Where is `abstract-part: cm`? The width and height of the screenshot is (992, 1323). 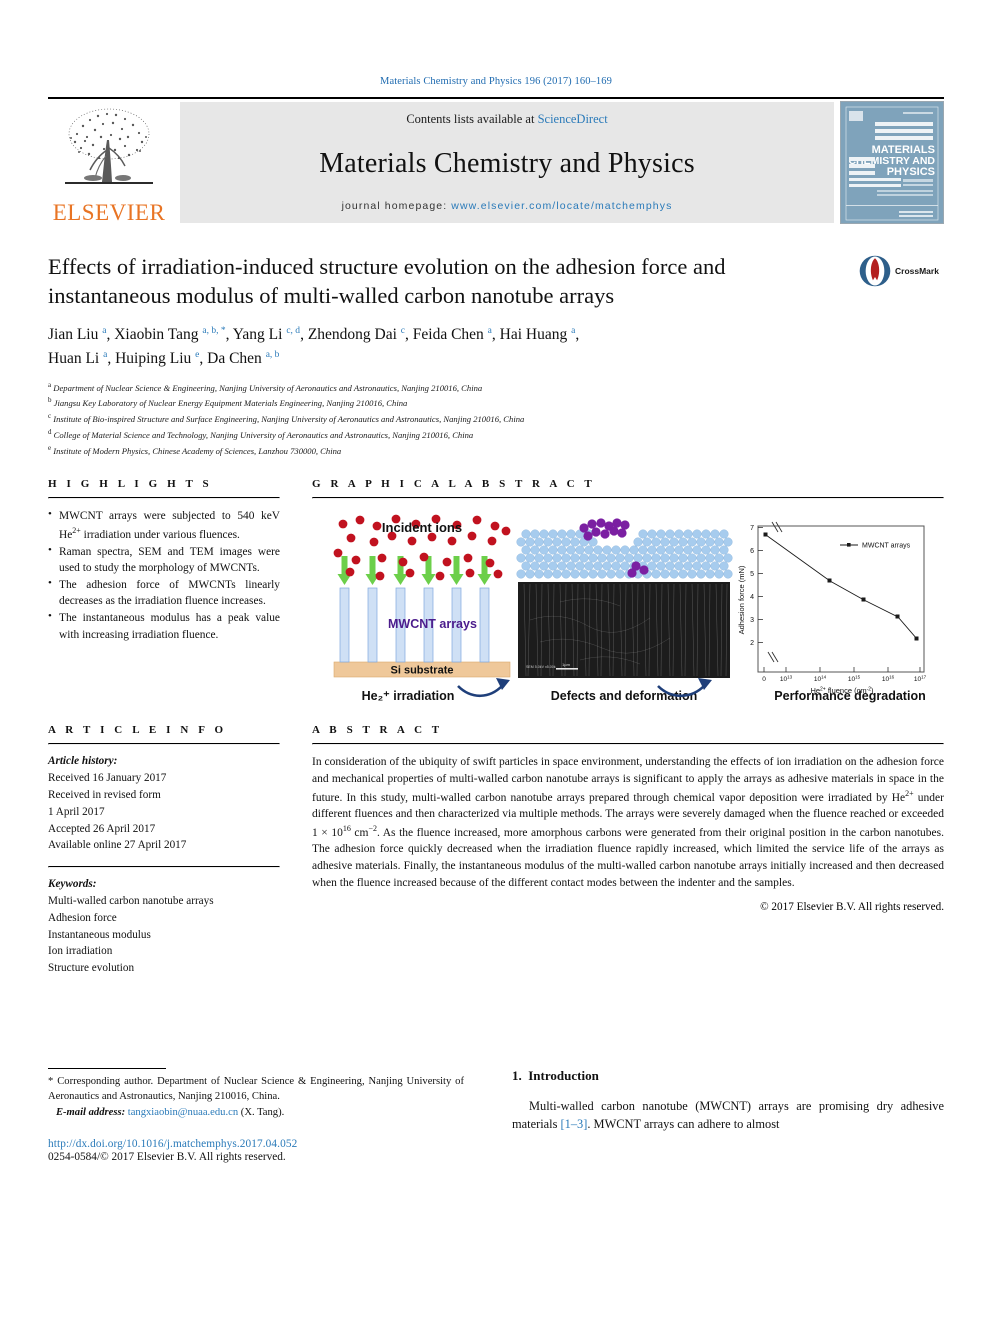
abstract-part: cm is located at coordinates (359, 832).